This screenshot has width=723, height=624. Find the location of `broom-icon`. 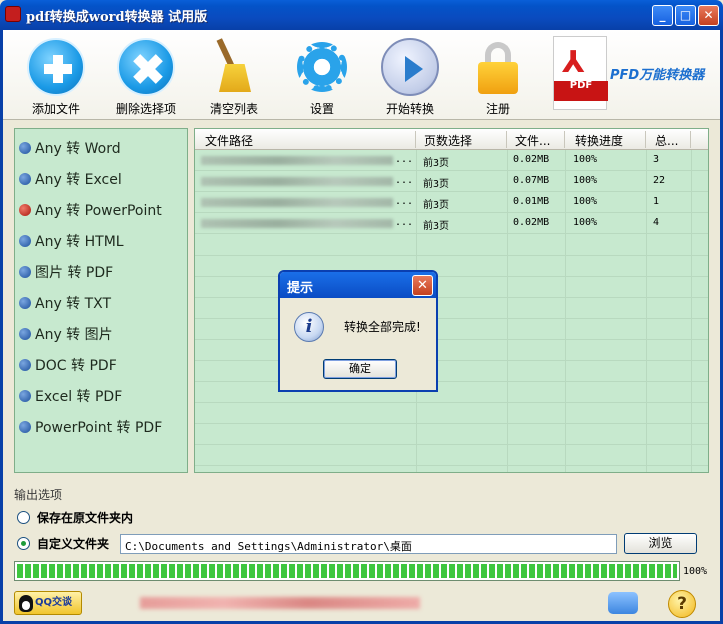

broom-icon is located at coordinates (234, 67).